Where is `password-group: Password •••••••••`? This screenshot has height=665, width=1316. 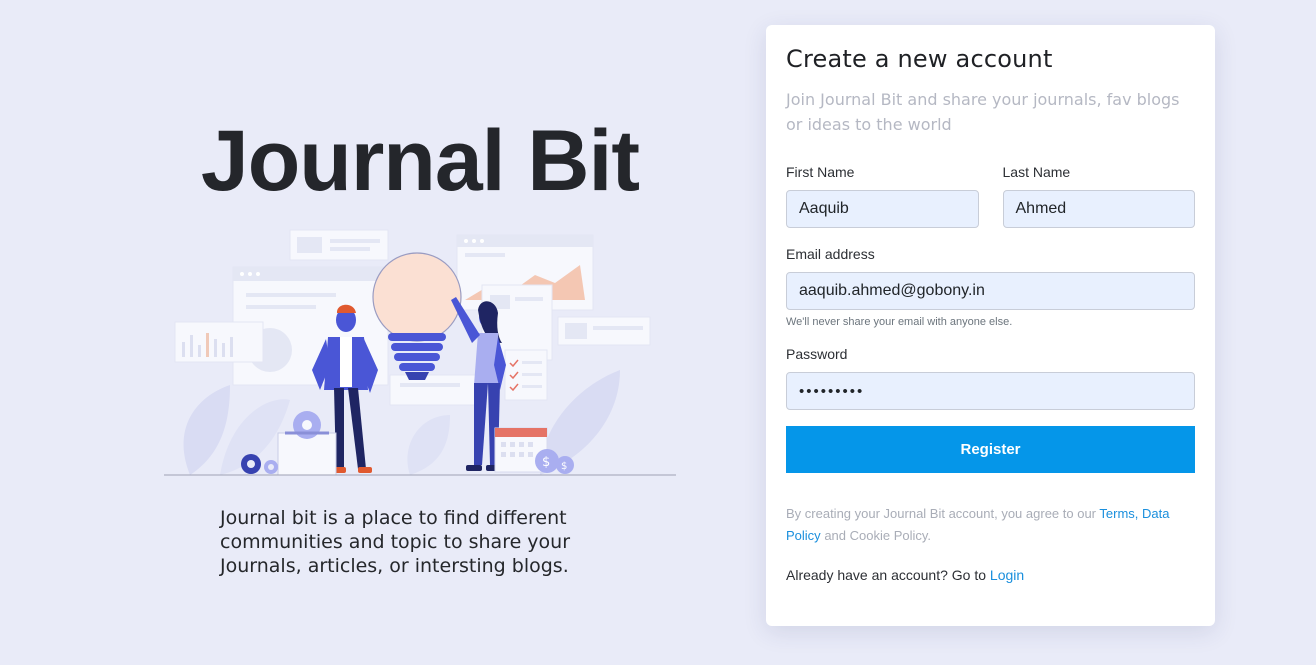 password-group: Password ••••••••• is located at coordinates (990, 378).